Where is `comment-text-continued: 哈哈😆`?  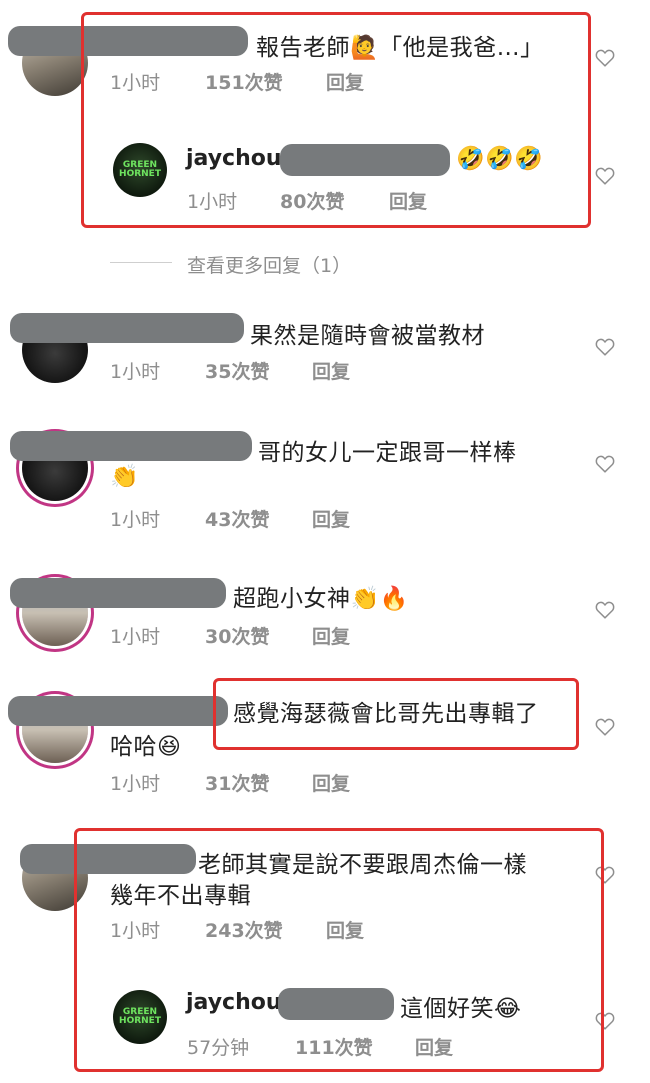
comment-text-continued: 哈哈😆 is located at coordinates (146, 747).